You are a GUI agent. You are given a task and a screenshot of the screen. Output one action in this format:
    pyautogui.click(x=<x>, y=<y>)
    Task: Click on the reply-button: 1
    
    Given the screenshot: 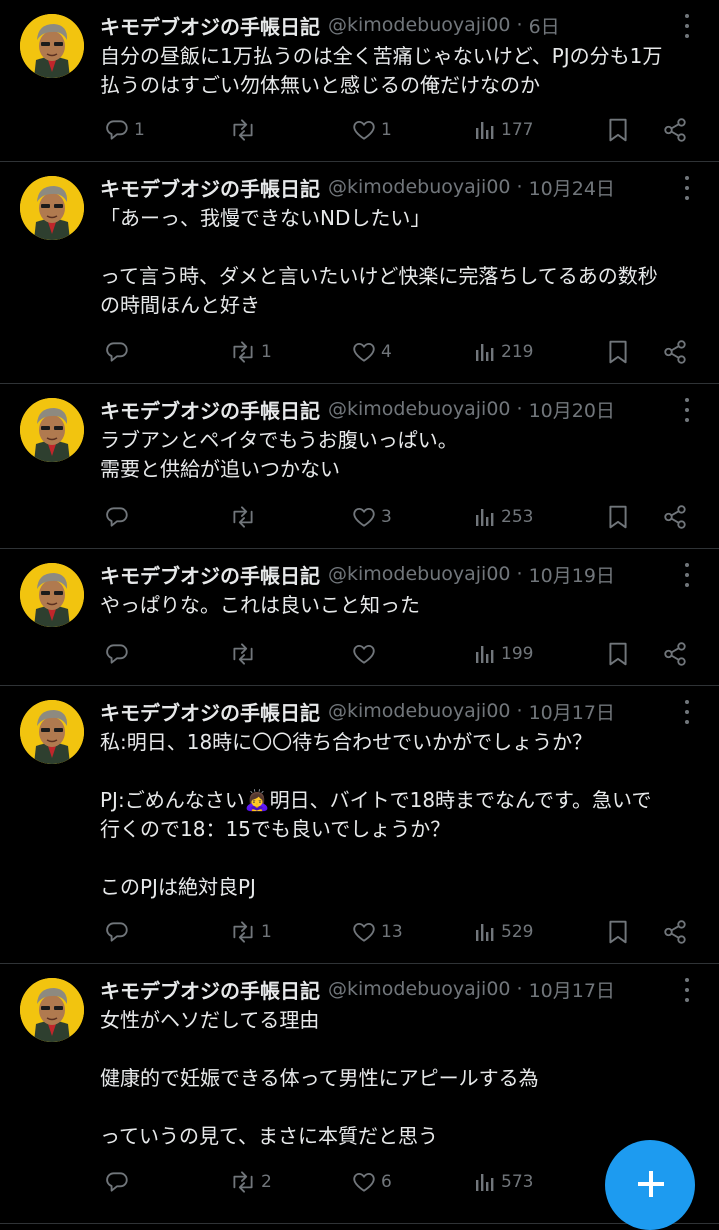 What is the action you would take?
    pyautogui.click(x=166, y=130)
    